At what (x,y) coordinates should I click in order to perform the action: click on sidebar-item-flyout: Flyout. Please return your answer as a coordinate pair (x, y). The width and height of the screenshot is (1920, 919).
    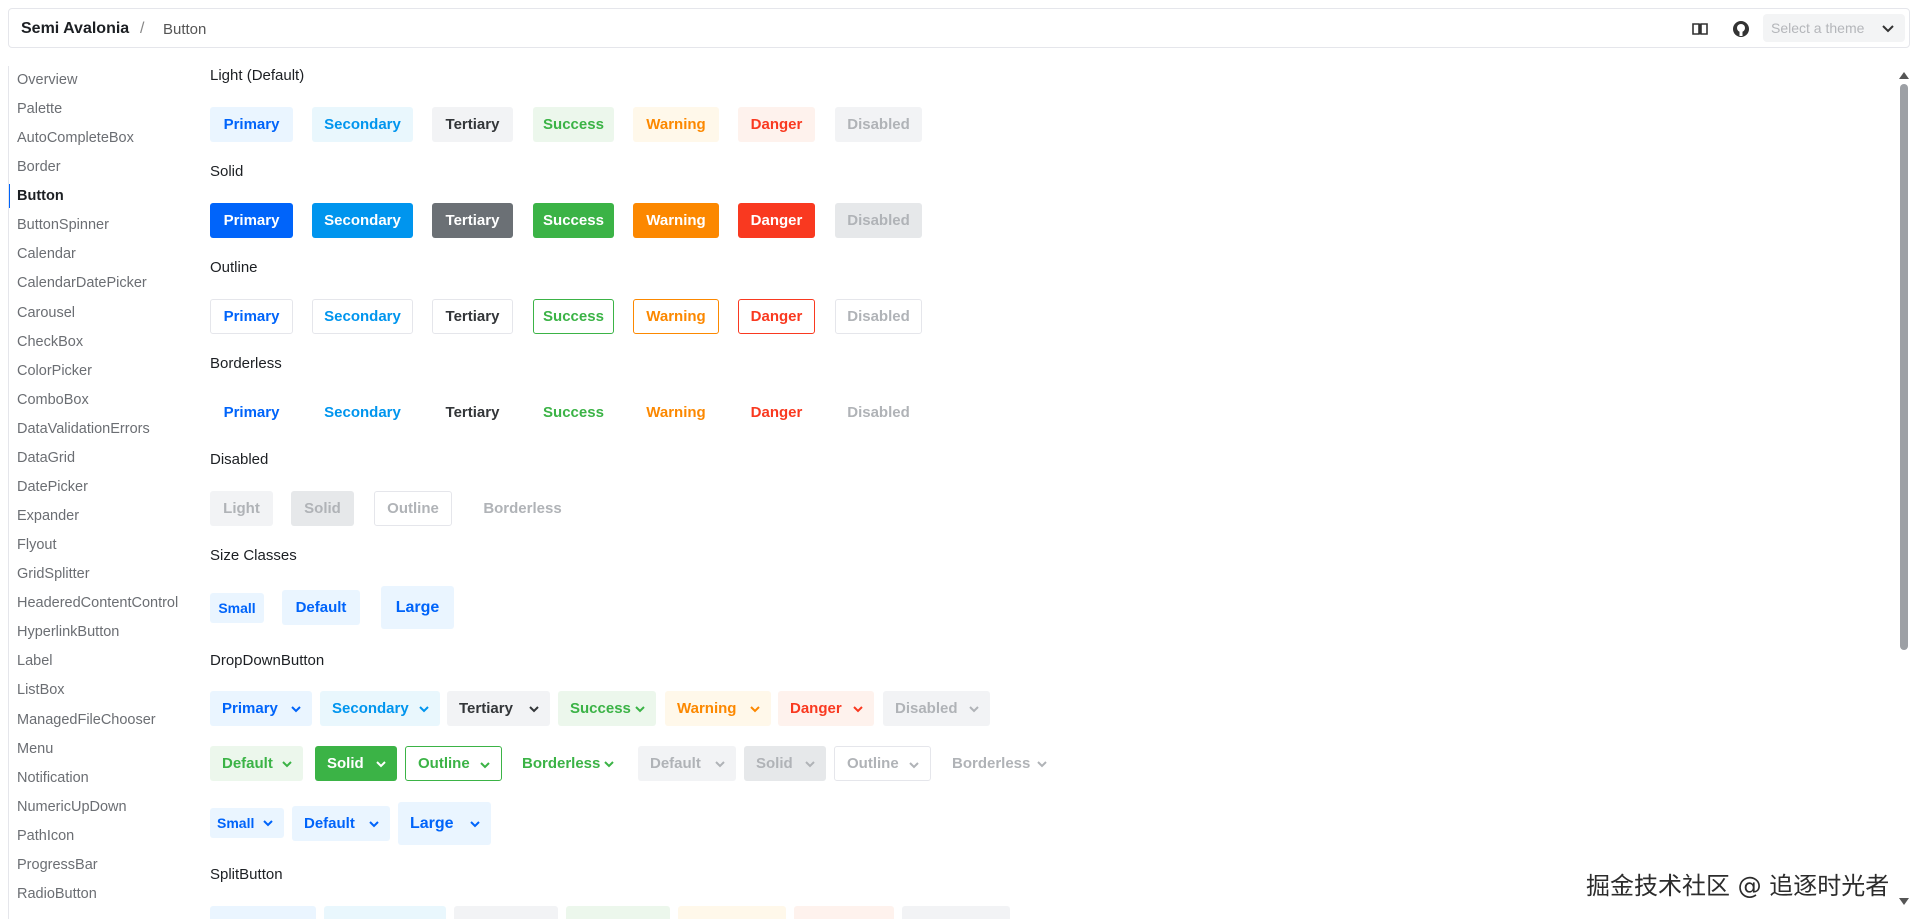
    Looking at the image, I should click on (98, 545).